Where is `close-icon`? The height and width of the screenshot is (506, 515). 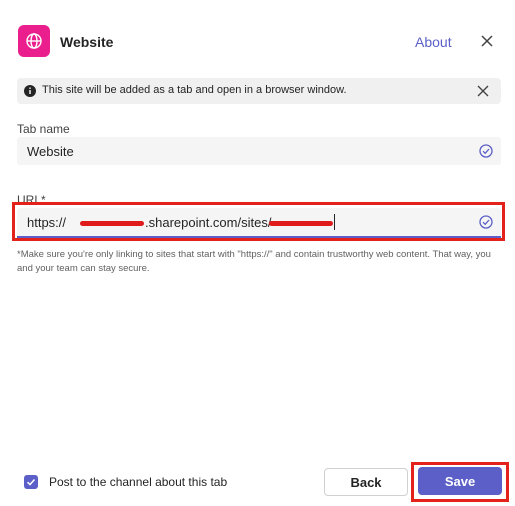 close-icon is located at coordinates (487, 41).